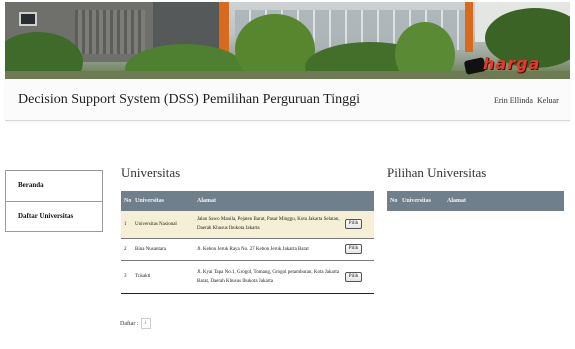  I want to click on pagination: Daftar :1, so click(135, 323).